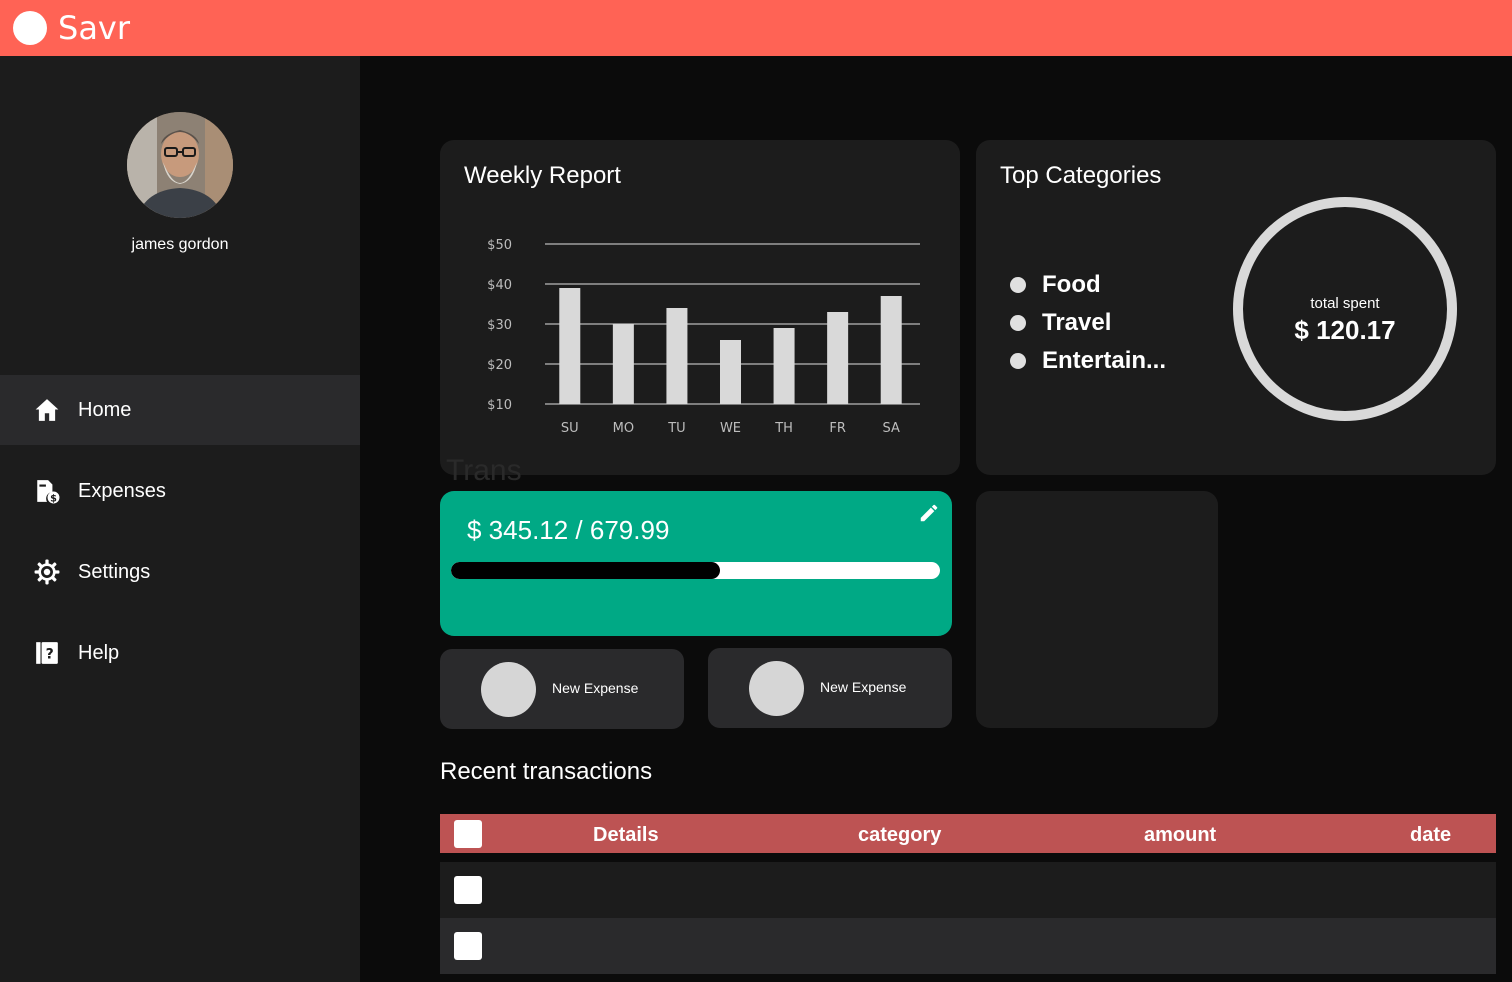 This screenshot has width=1512, height=982. I want to click on y-tick-label: $20, so click(499, 365).